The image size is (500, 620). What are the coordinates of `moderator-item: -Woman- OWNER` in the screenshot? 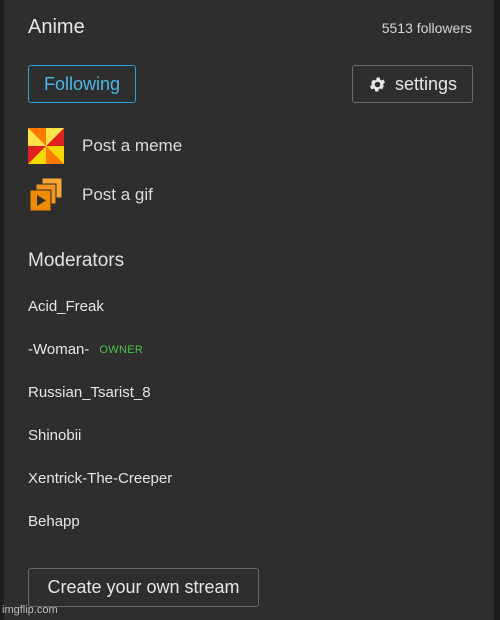 It's located at (100, 359).